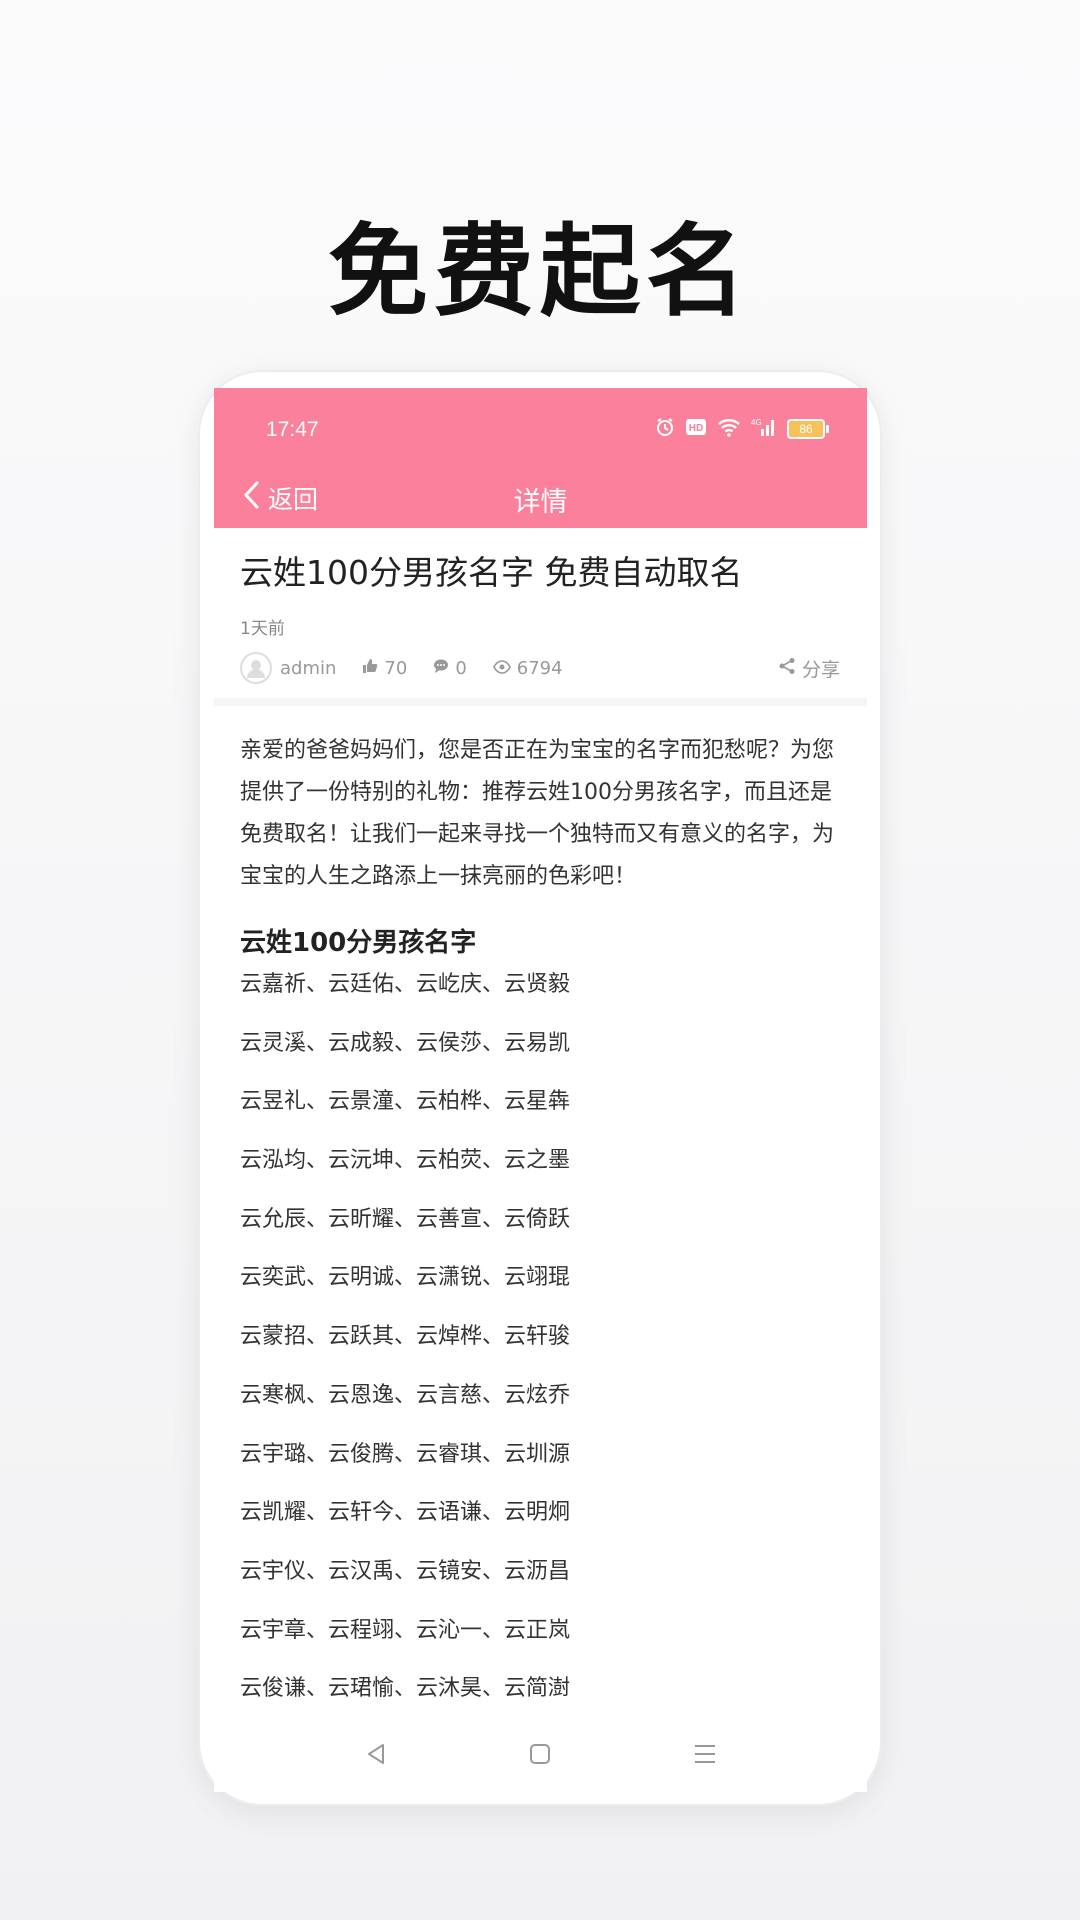 The height and width of the screenshot is (1920, 1080). I want to click on list-item: 云灵溪、云成毅、云侯莎、云易凯, so click(405, 1043).